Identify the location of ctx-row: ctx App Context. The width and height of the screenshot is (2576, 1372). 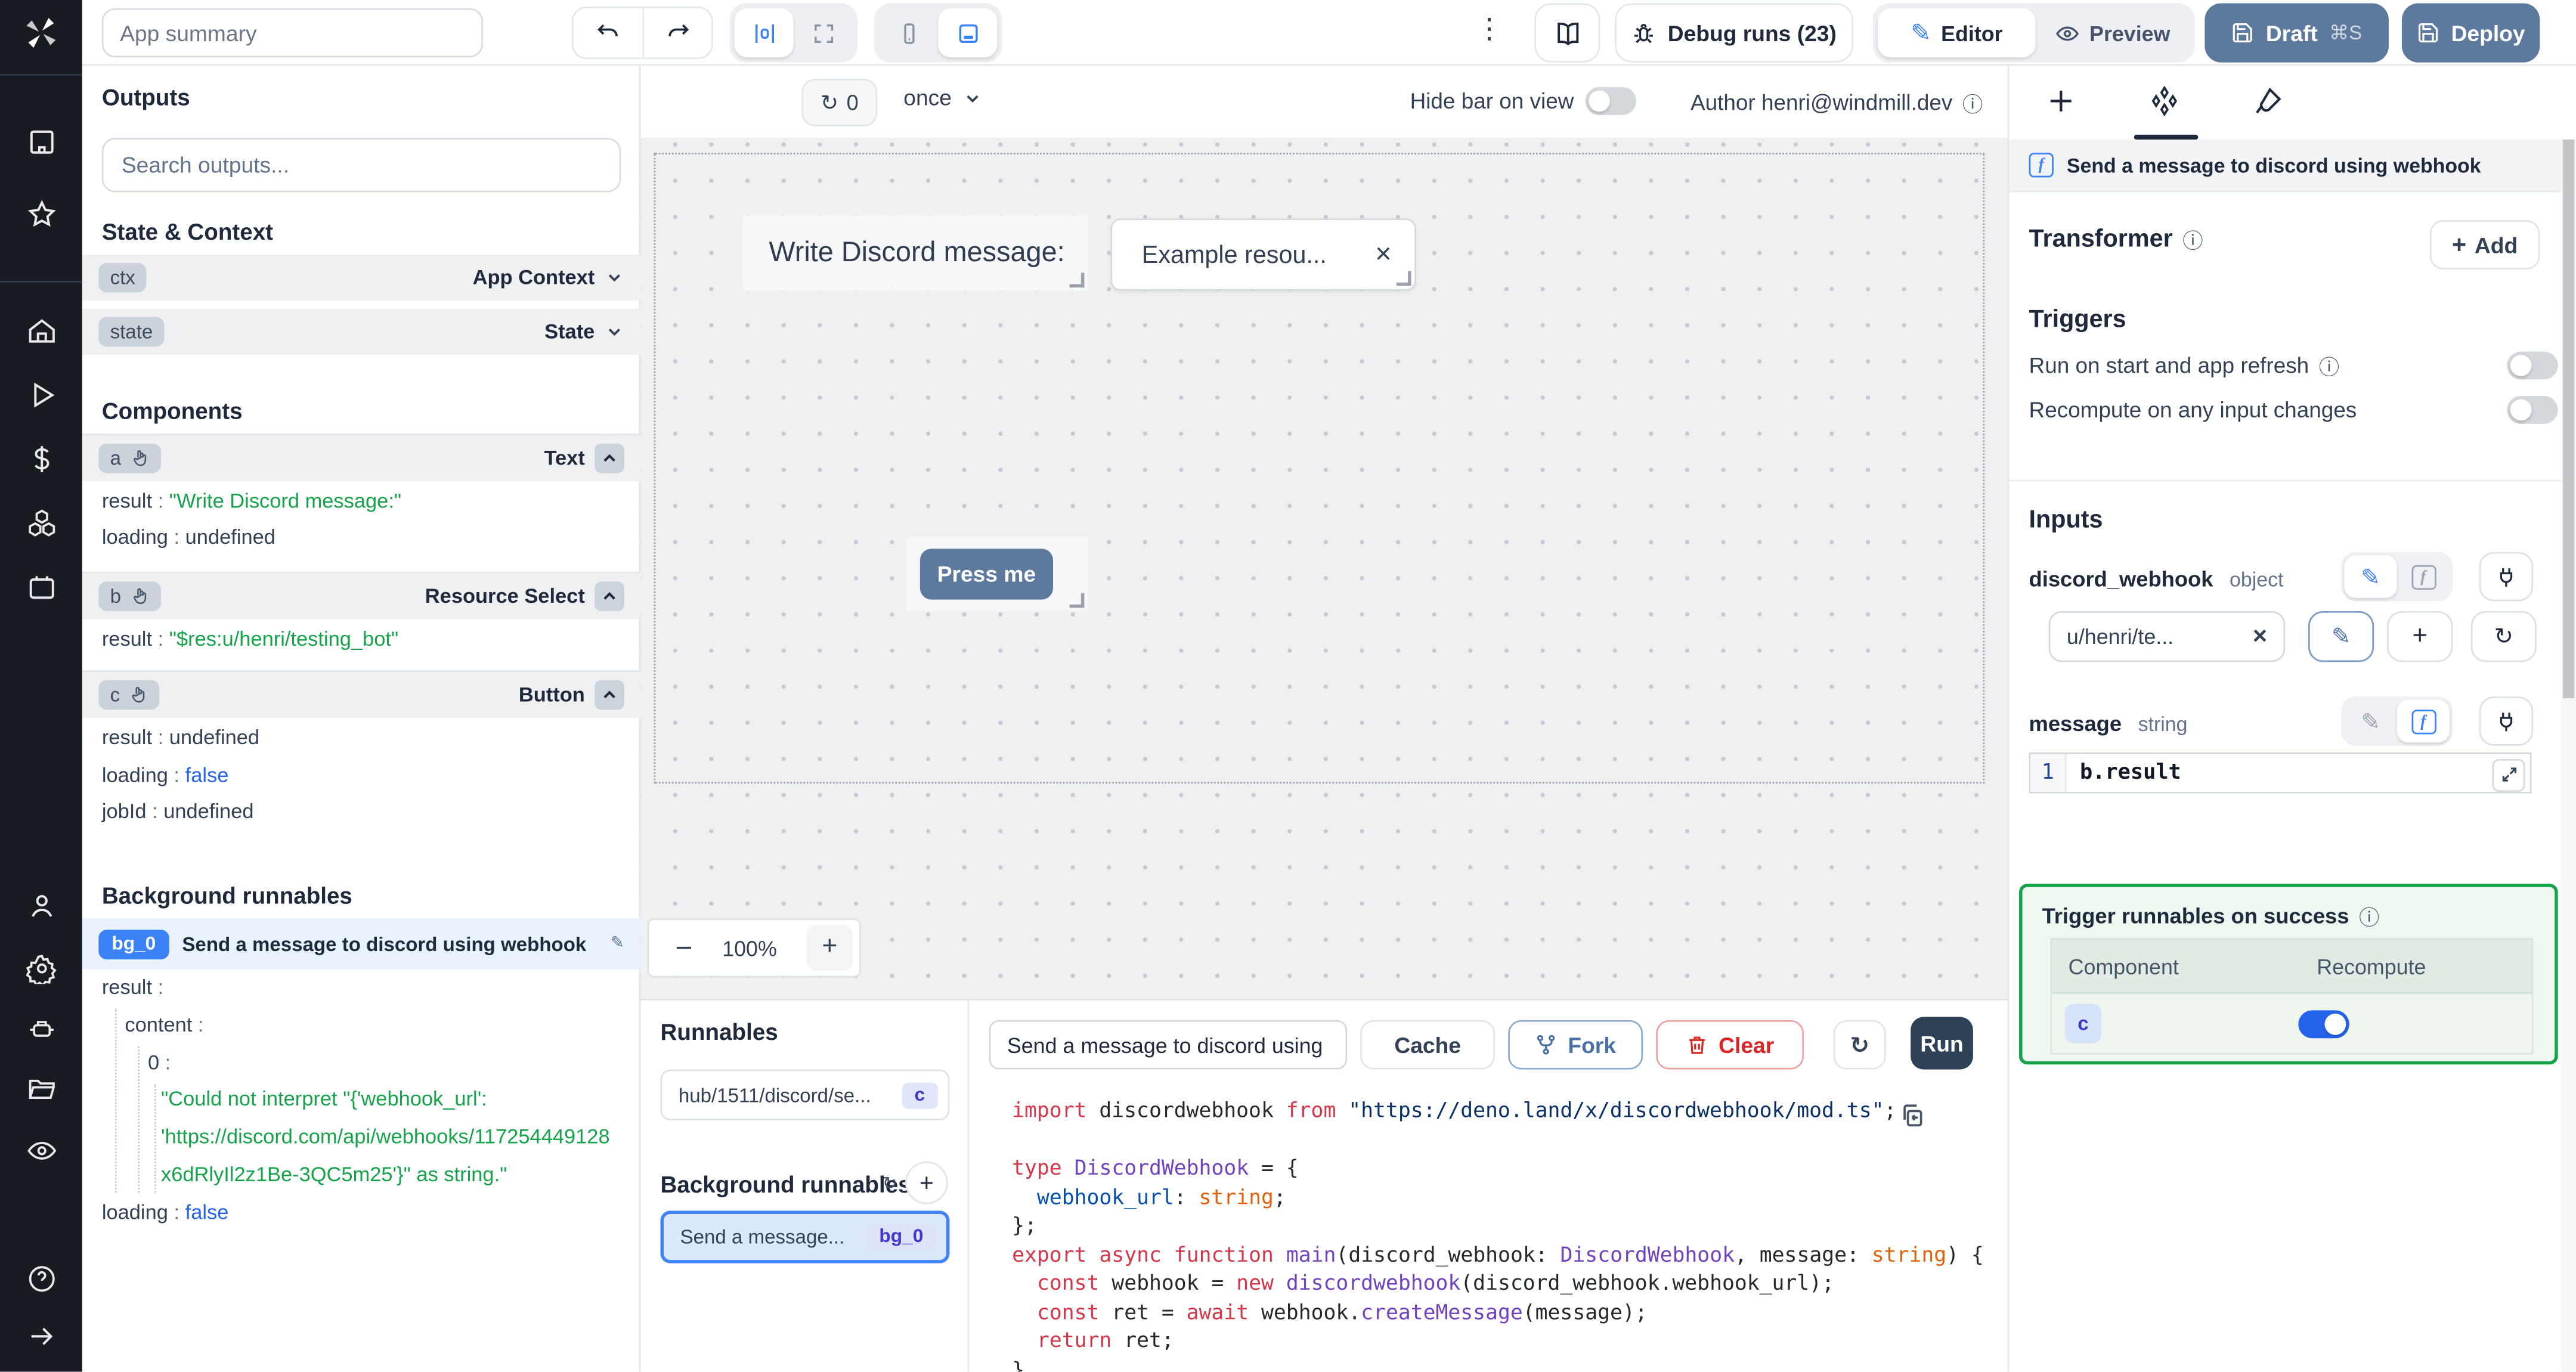
(361, 278).